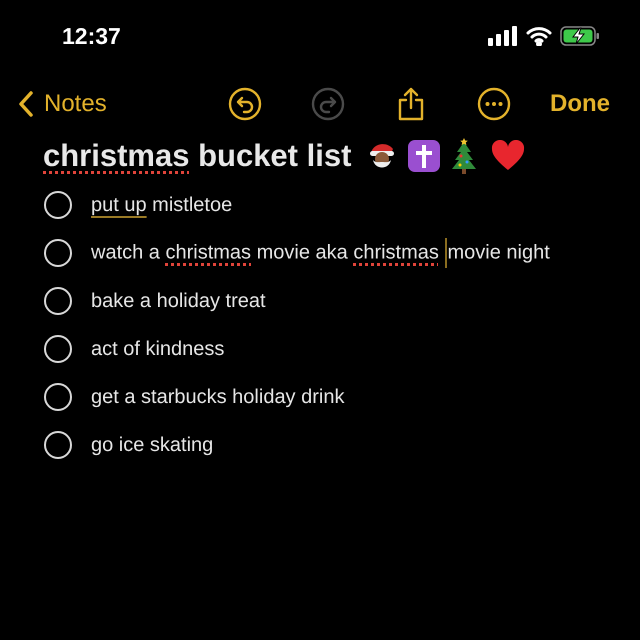  I want to click on share-icon, so click(411, 104).